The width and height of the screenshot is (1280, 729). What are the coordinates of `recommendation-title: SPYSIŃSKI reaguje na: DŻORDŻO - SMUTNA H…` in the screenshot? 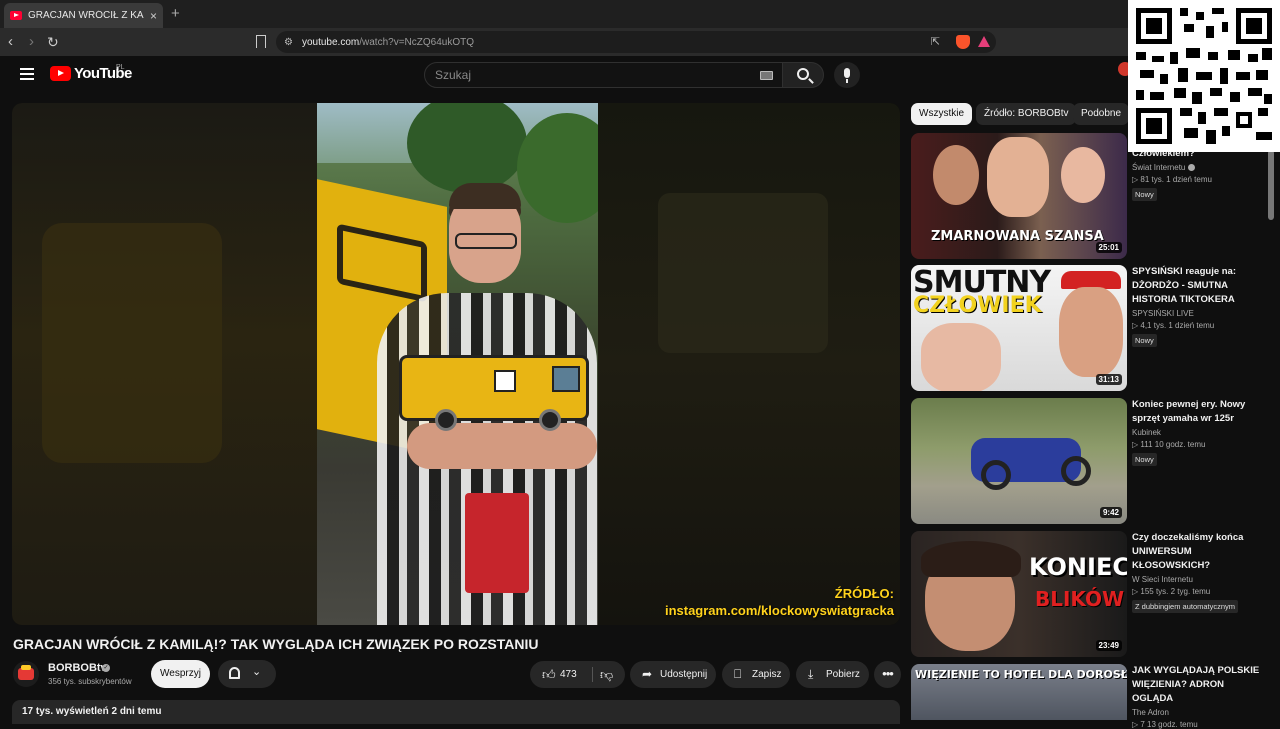 It's located at (1196, 286).